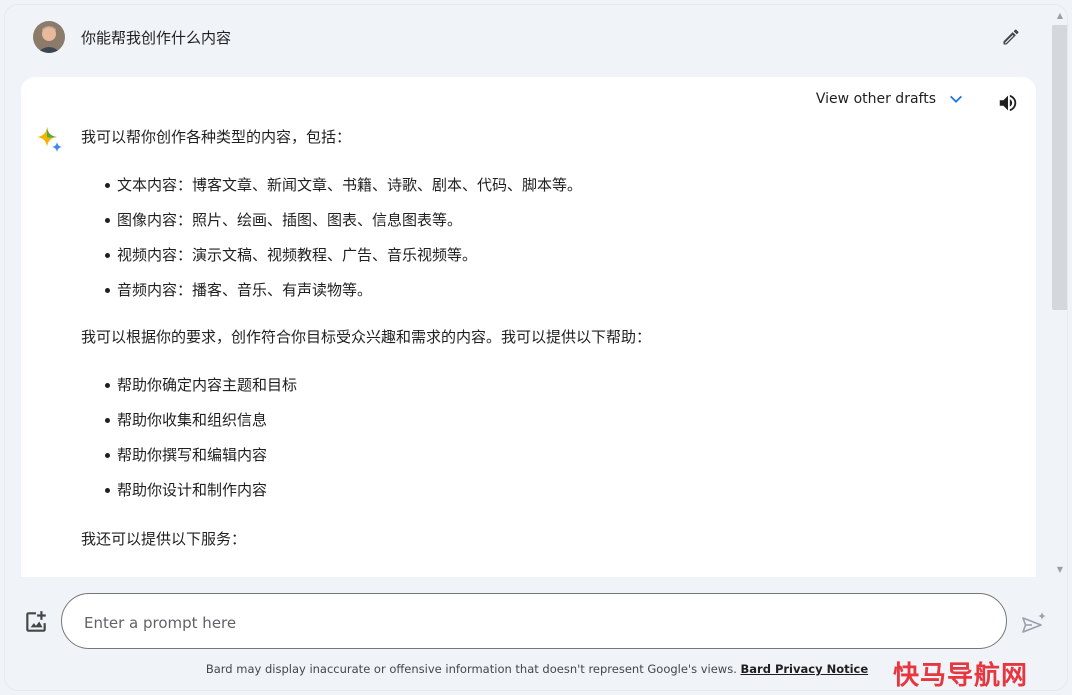 This screenshot has width=1072, height=695. Describe the element at coordinates (216, 137) in the screenshot. I see `response-intro: 我可以帮你创作各种类型的内容，包括：` at that location.